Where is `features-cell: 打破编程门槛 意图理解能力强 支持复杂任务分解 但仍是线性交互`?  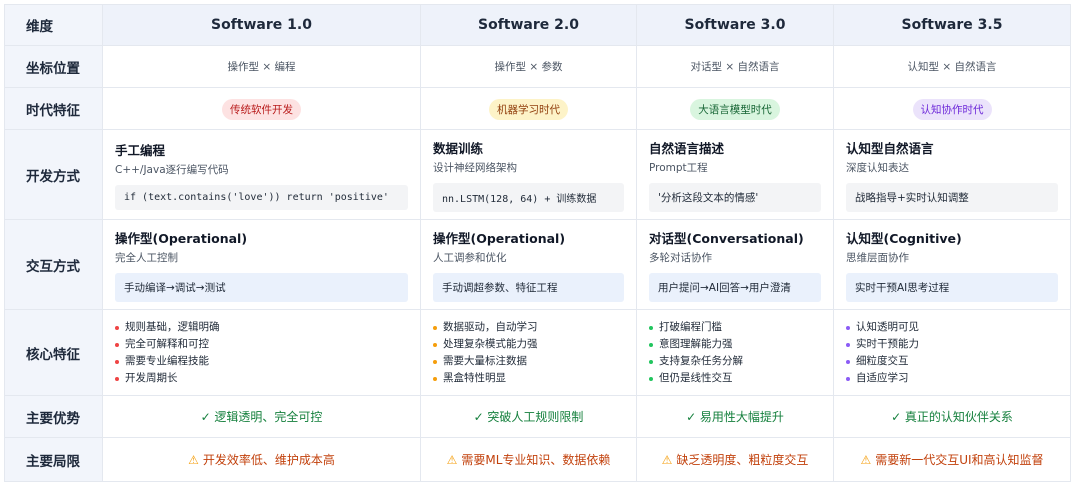 features-cell: 打破编程门槛 意图理解能力强 支持复杂任务分解 但仍是线性交互 is located at coordinates (735, 352).